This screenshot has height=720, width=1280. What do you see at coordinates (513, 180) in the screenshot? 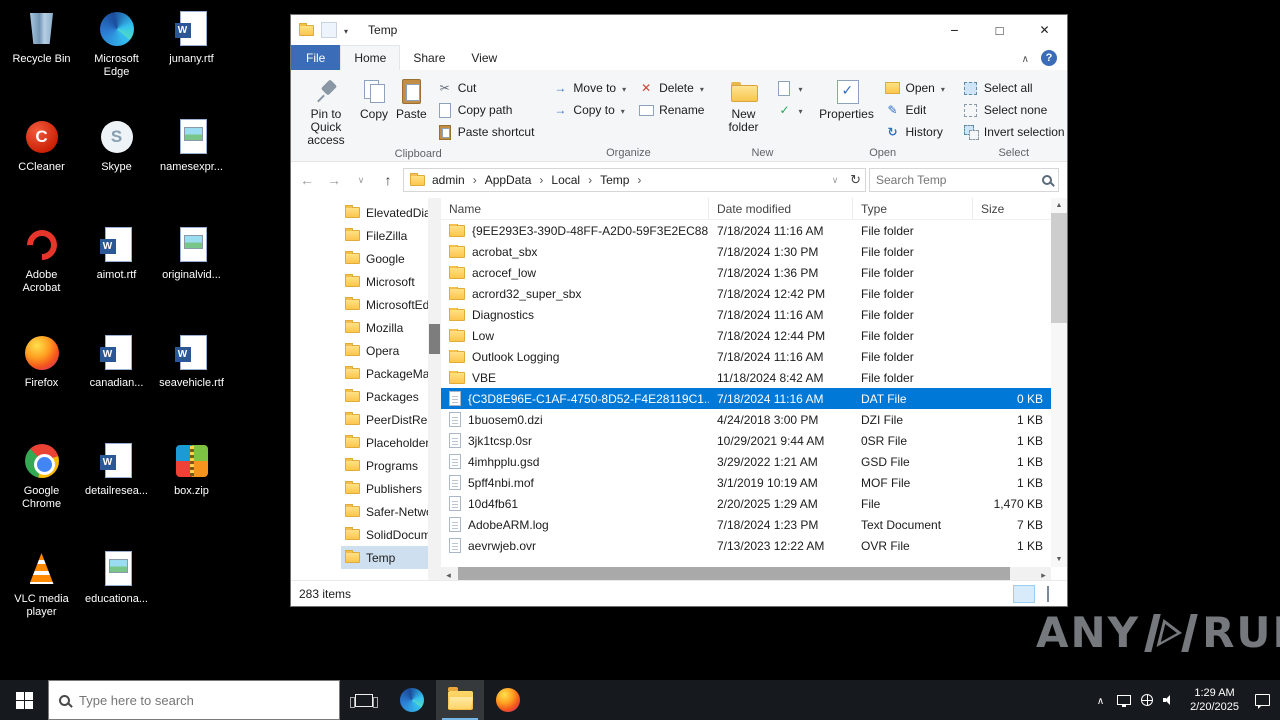
I see `breadcrumb-item: AppData` at bounding box center [513, 180].